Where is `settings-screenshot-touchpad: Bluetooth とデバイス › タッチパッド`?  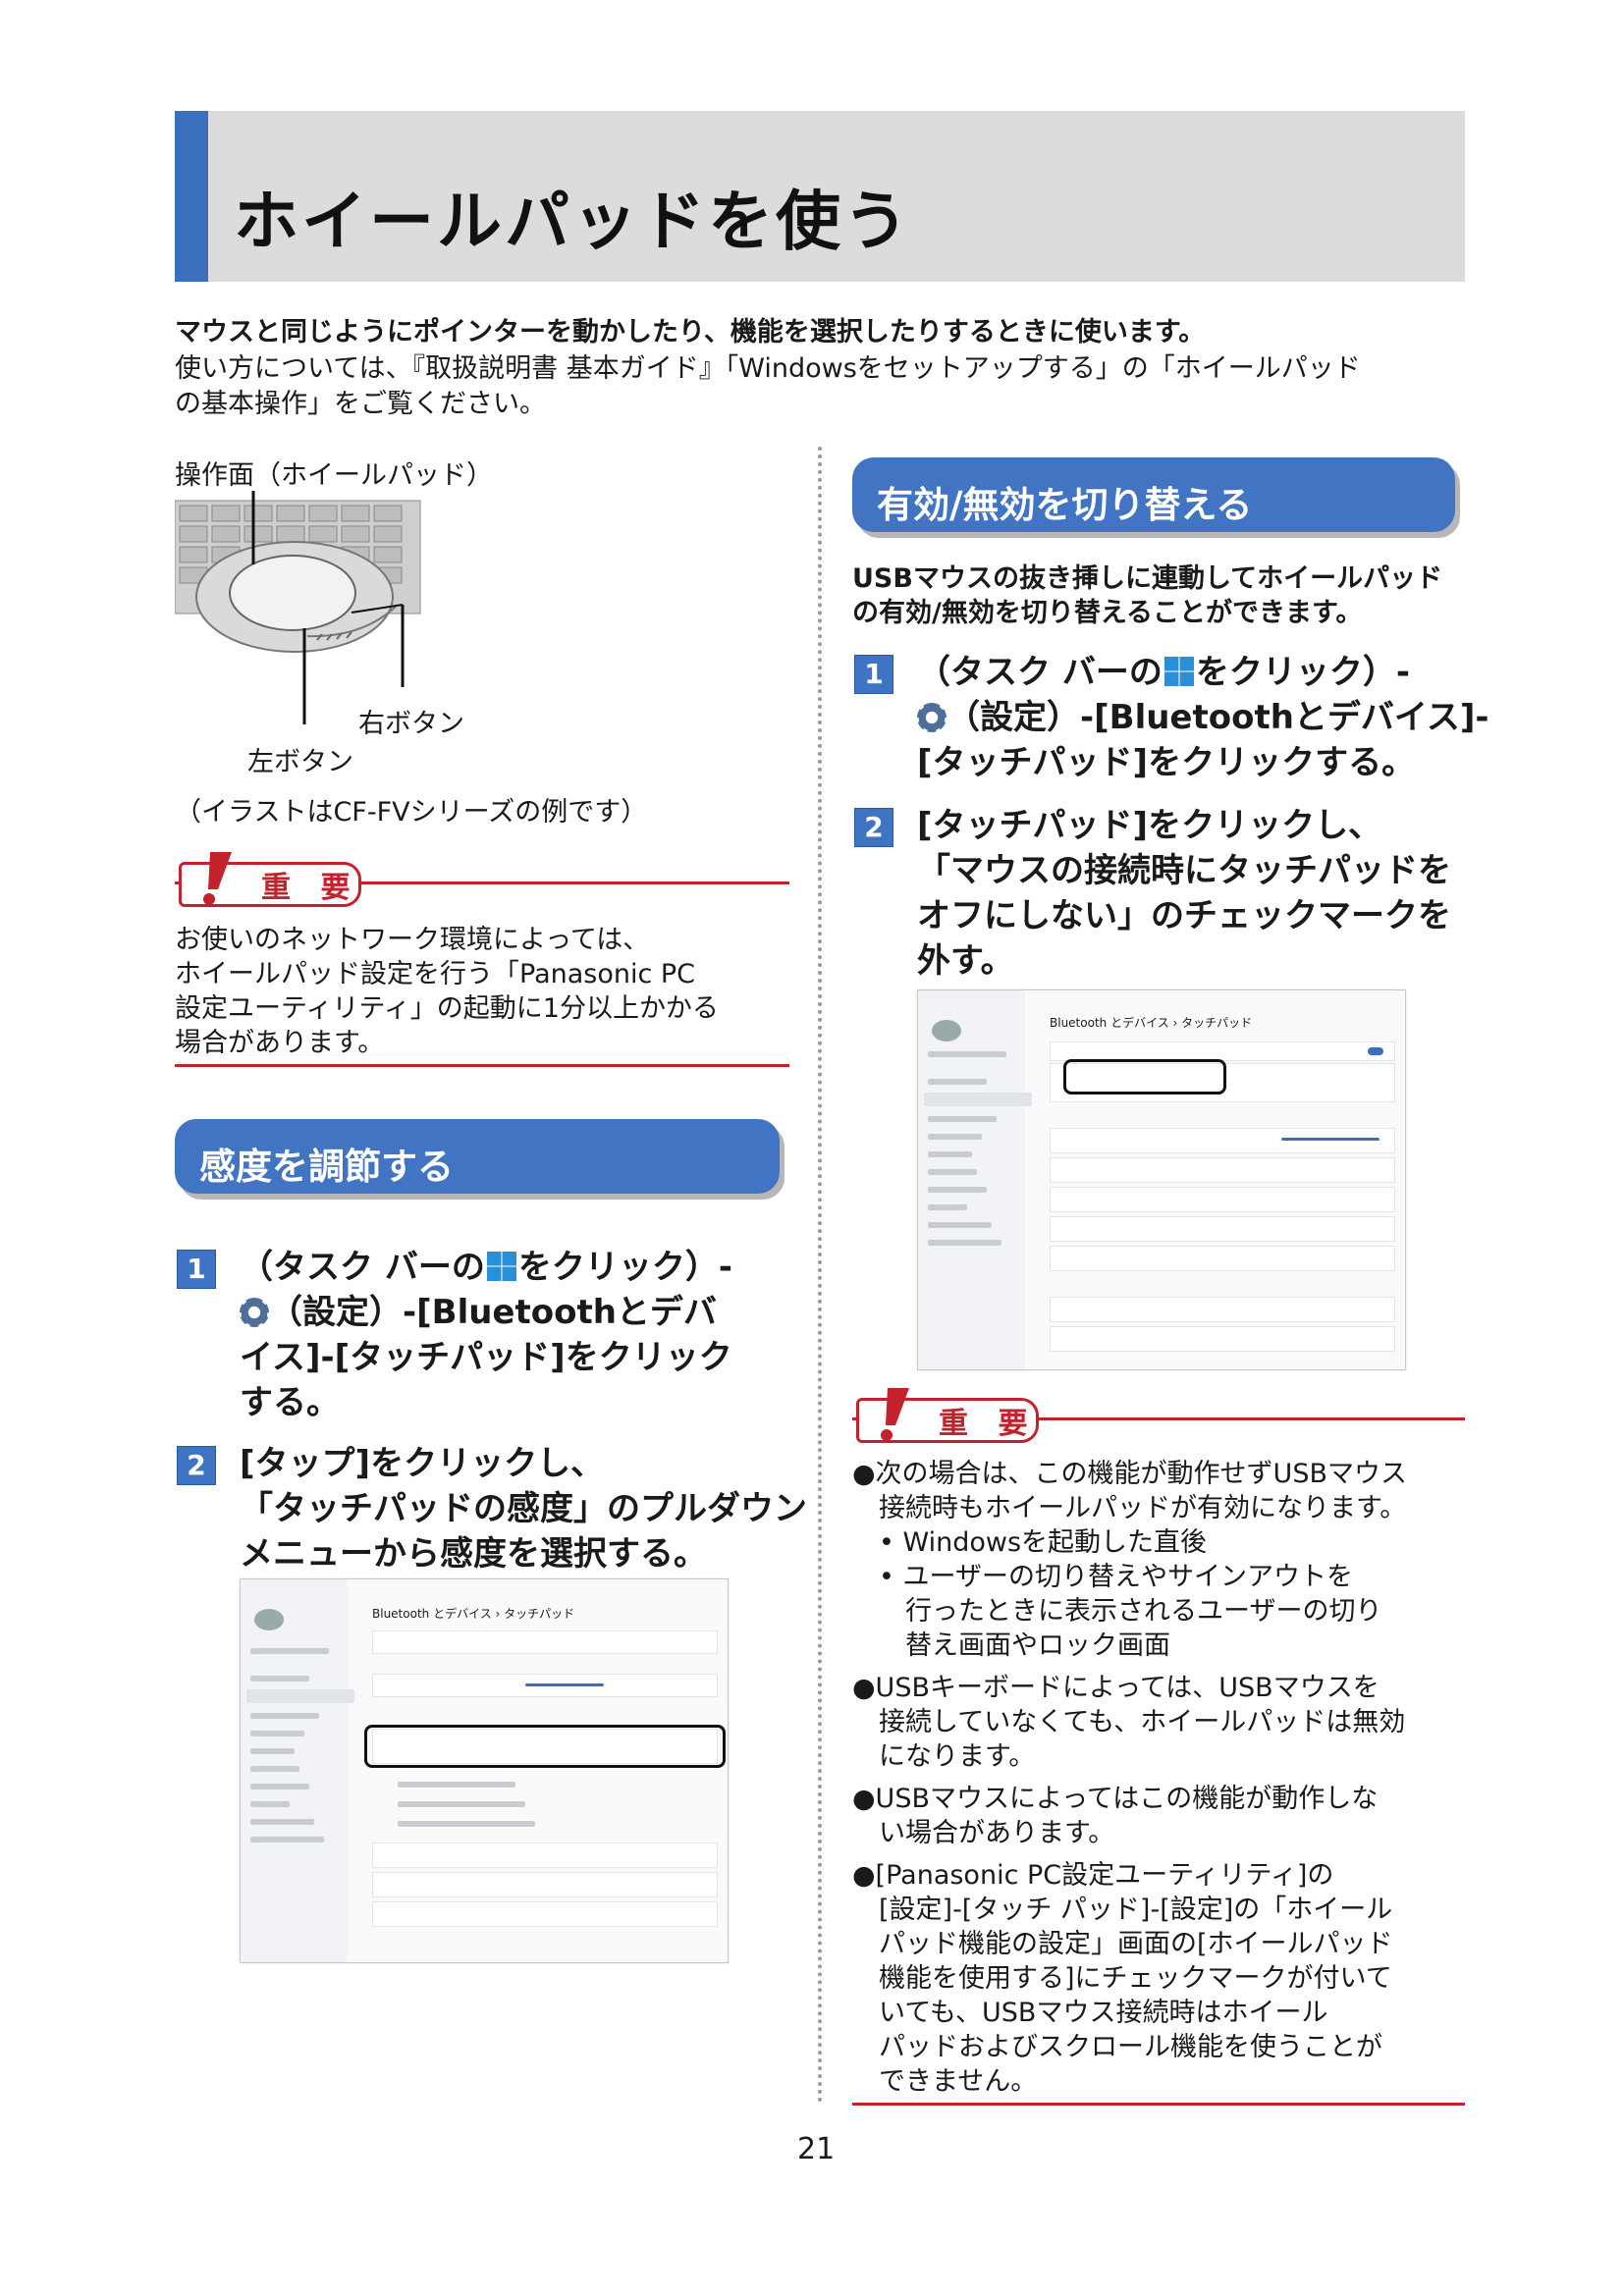 settings-screenshot-touchpad: Bluetooth とデバイス › タッチパッド is located at coordinates (1161, 1179).